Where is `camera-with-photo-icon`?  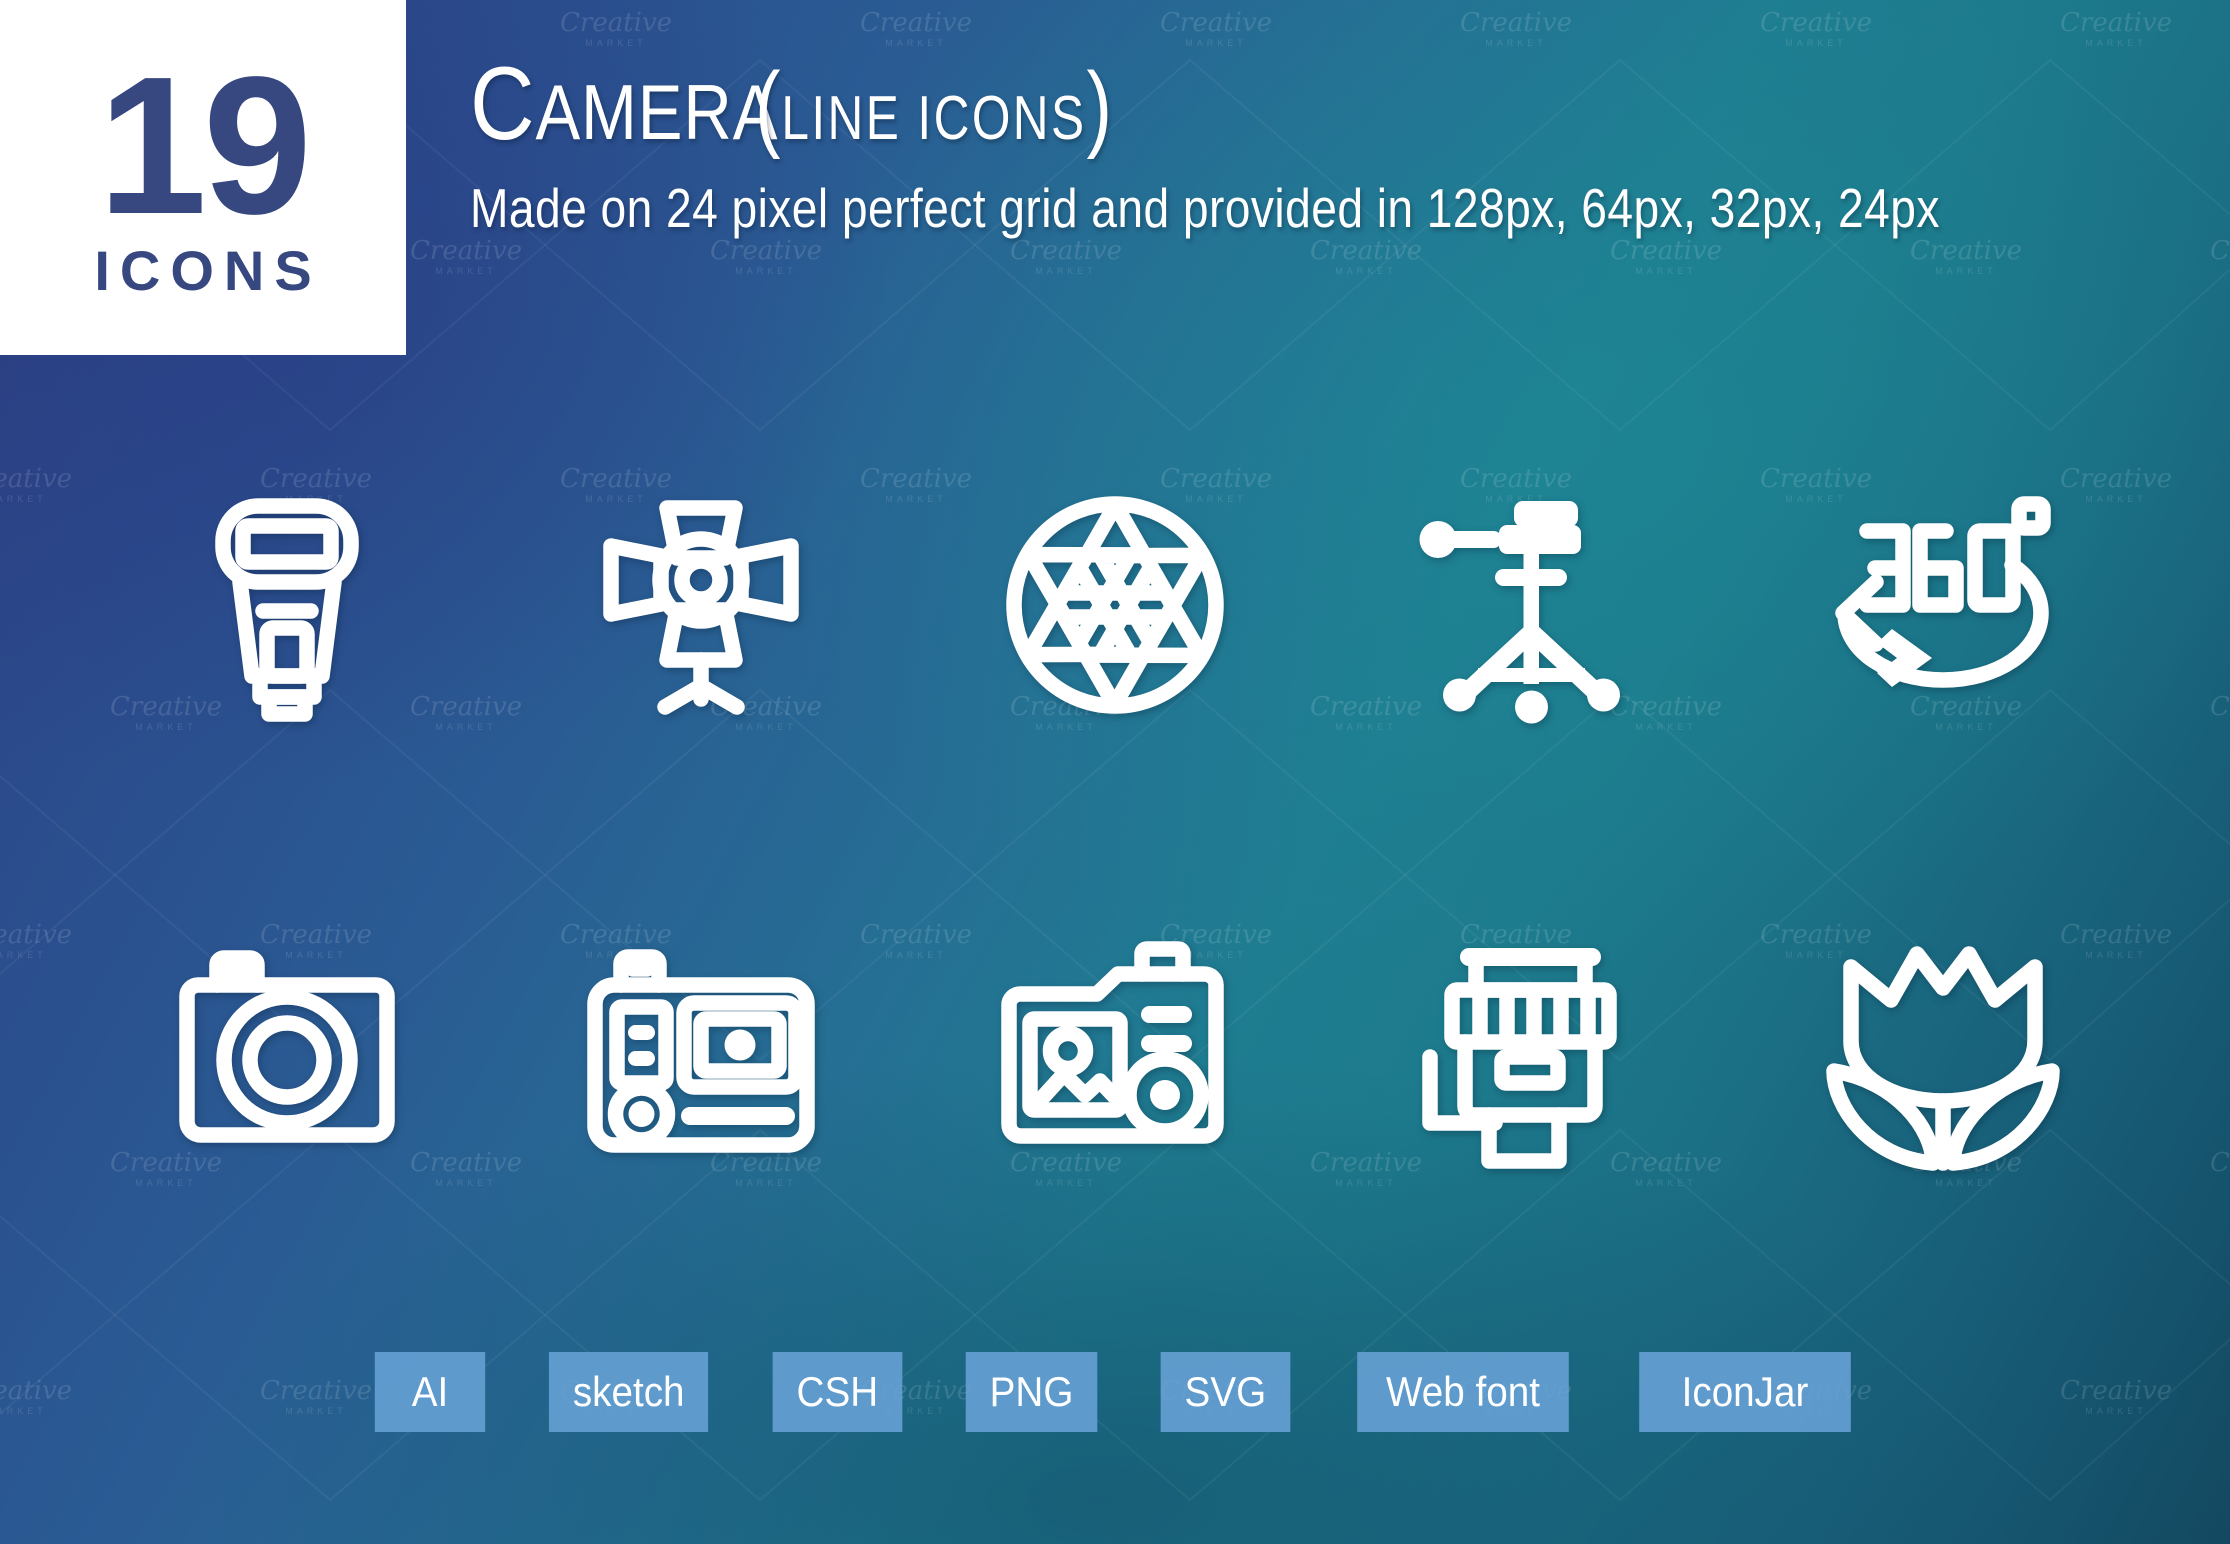
camera-with-photo-icon is located at coordinates (1115, 1055).